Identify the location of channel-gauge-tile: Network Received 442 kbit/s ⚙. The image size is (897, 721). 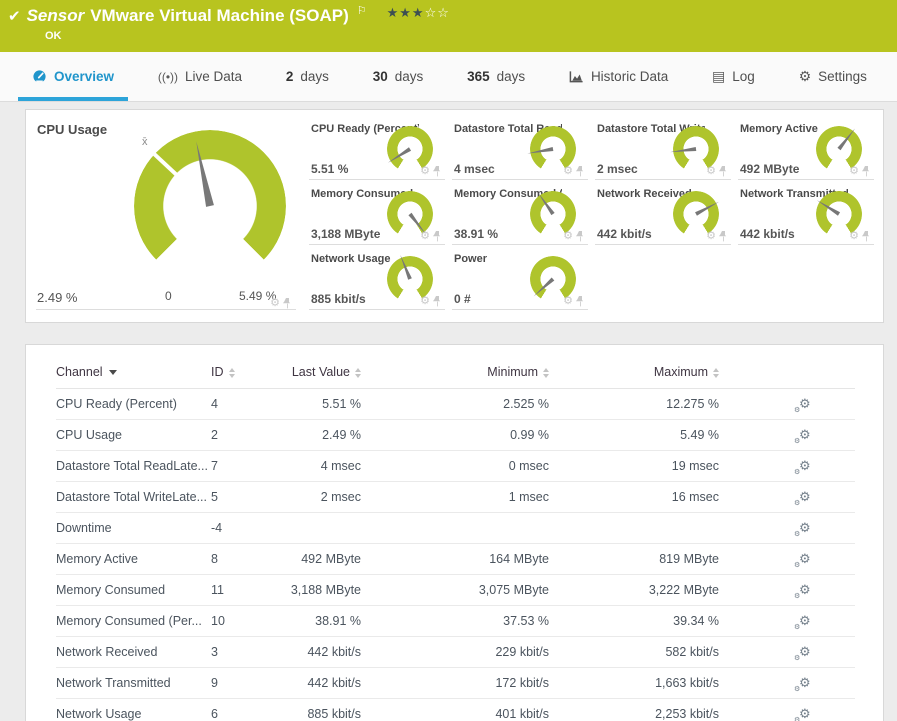
(663, 215).